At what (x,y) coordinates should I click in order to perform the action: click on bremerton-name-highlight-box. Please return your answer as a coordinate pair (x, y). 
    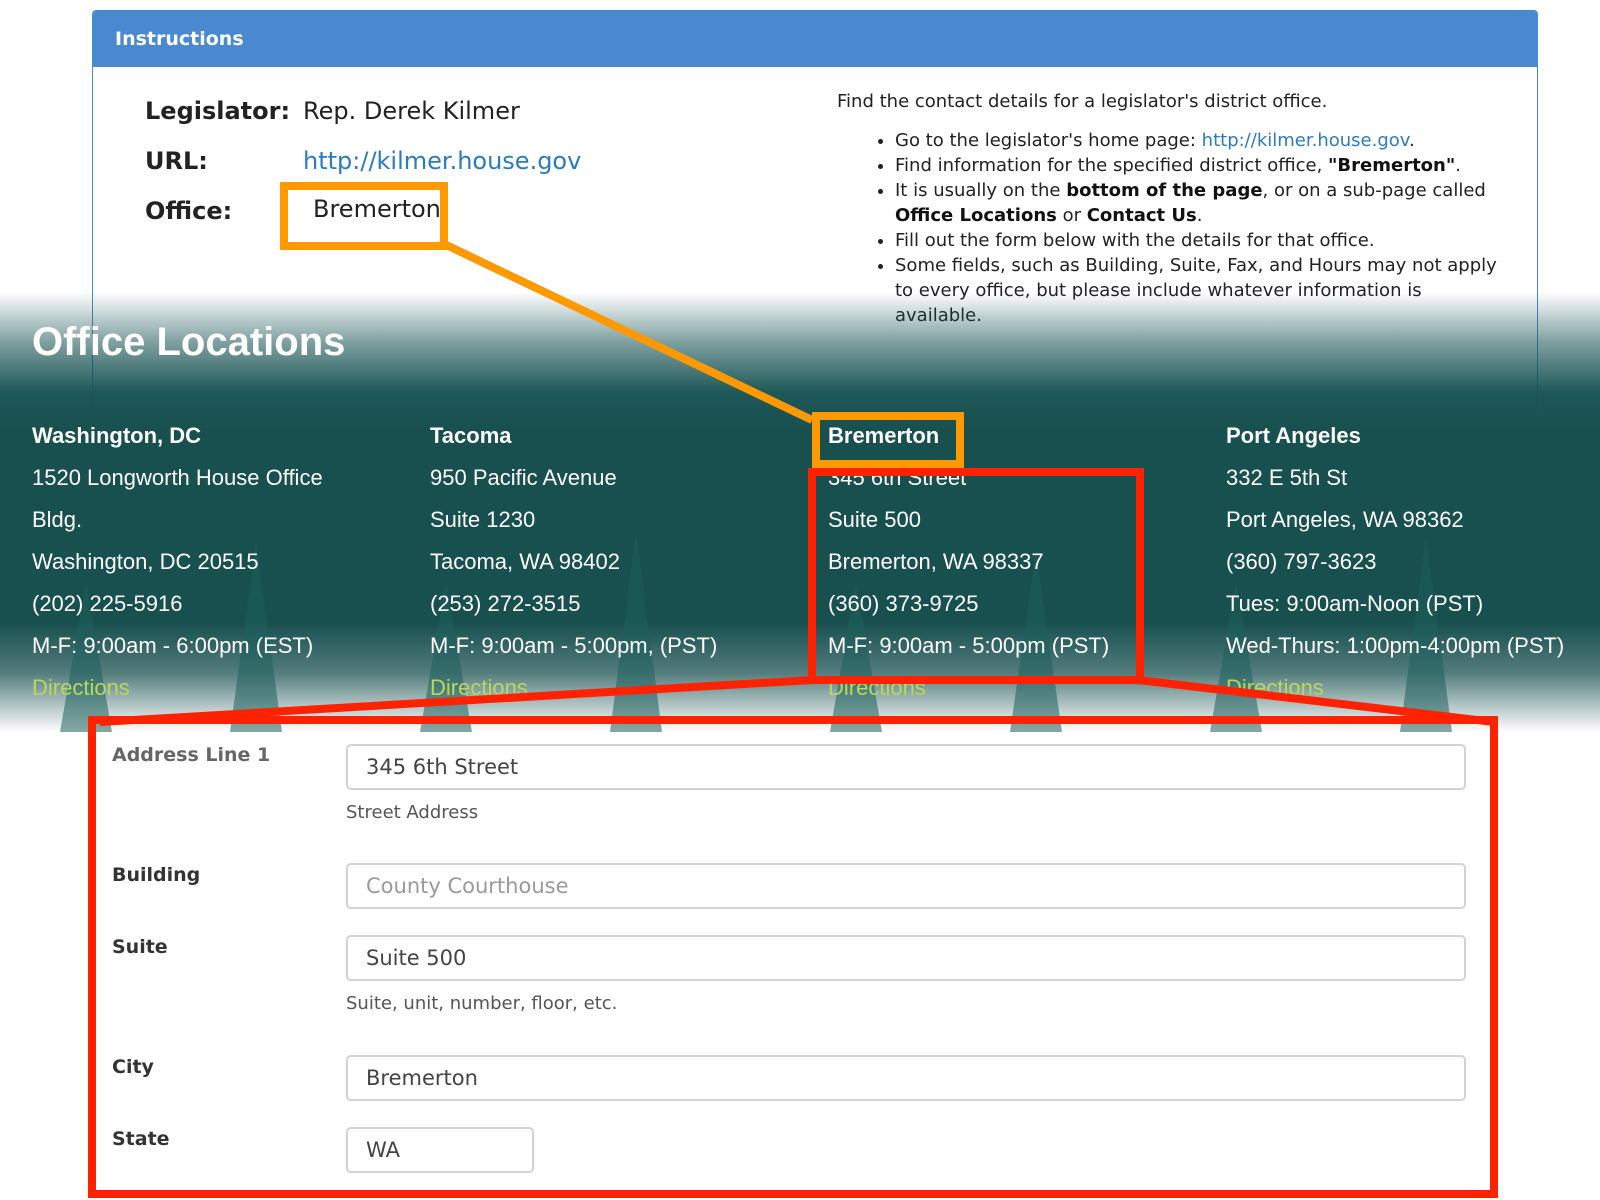
    Looking at the image, I should click on (888, 440).